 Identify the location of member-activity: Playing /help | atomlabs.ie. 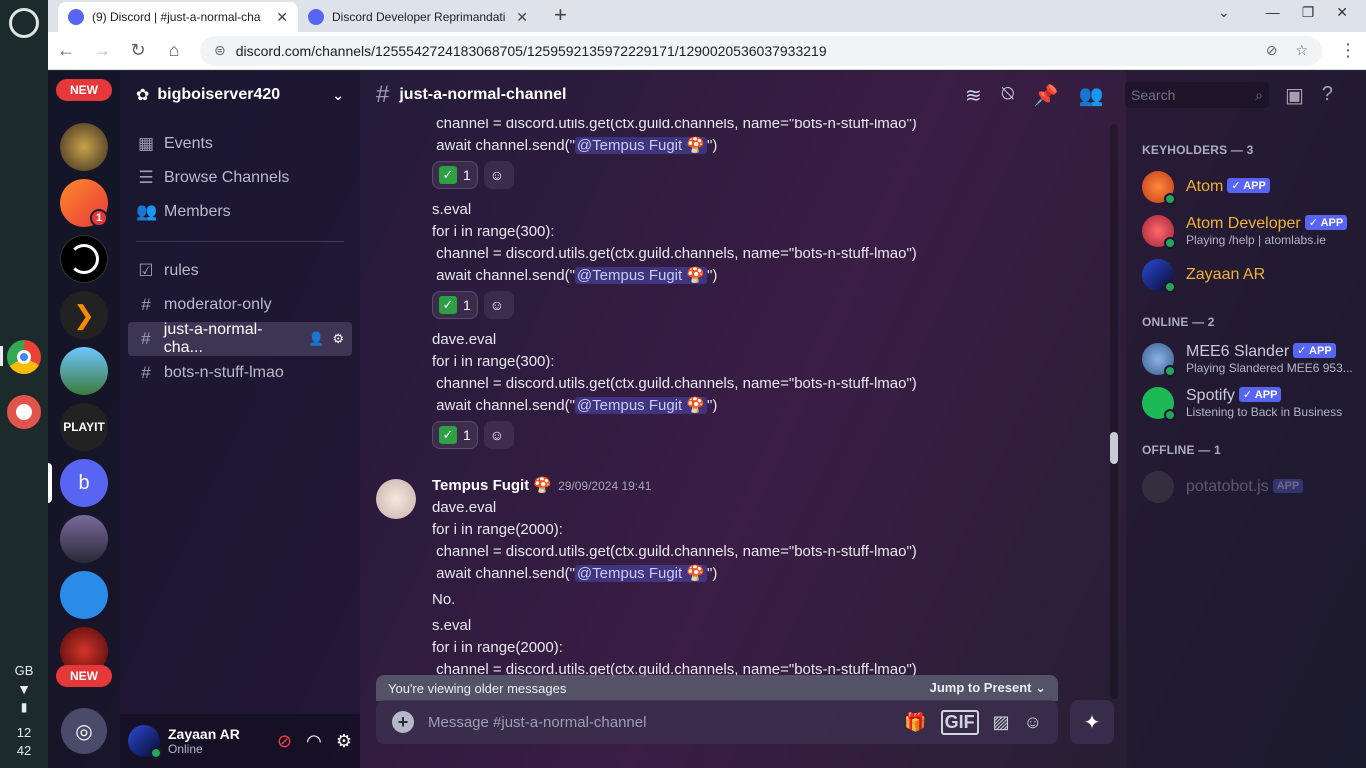
(1256, 240).